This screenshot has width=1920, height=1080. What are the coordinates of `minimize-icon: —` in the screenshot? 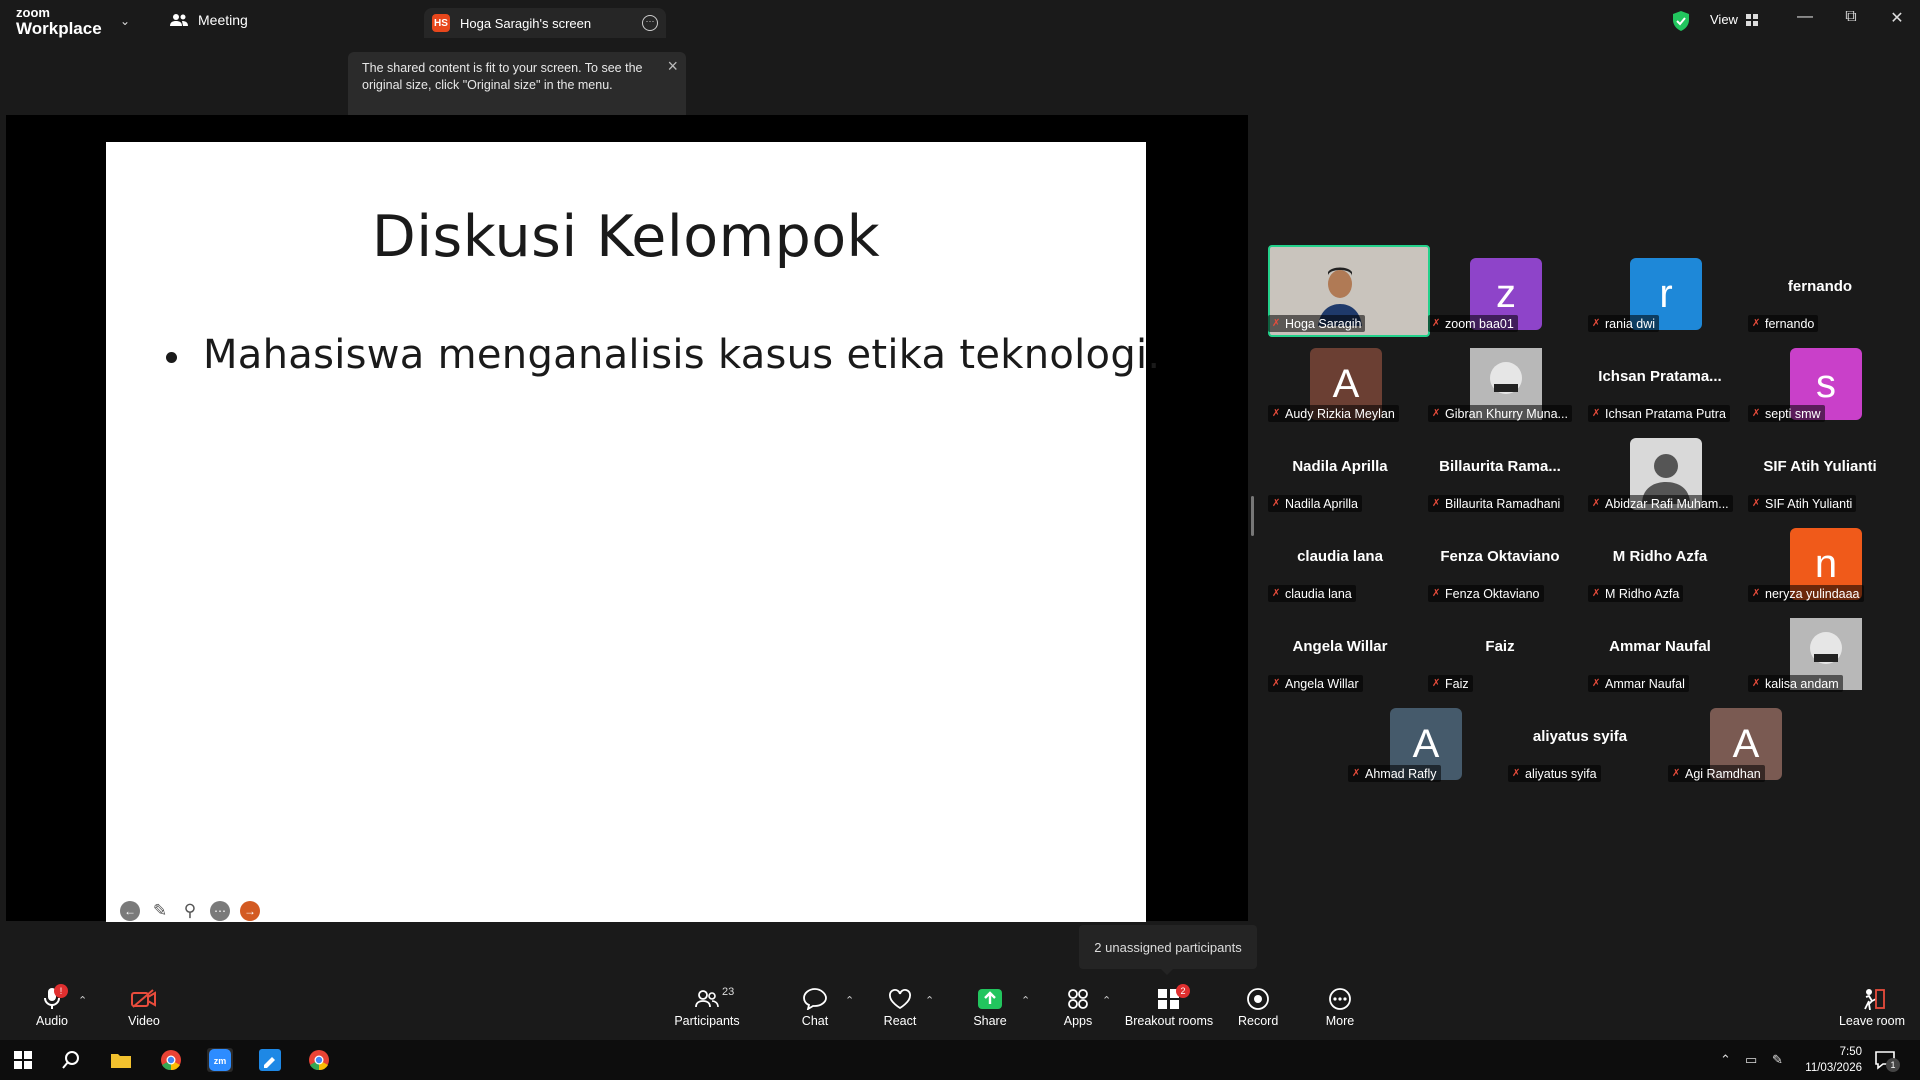 It's located at (1805, 17).